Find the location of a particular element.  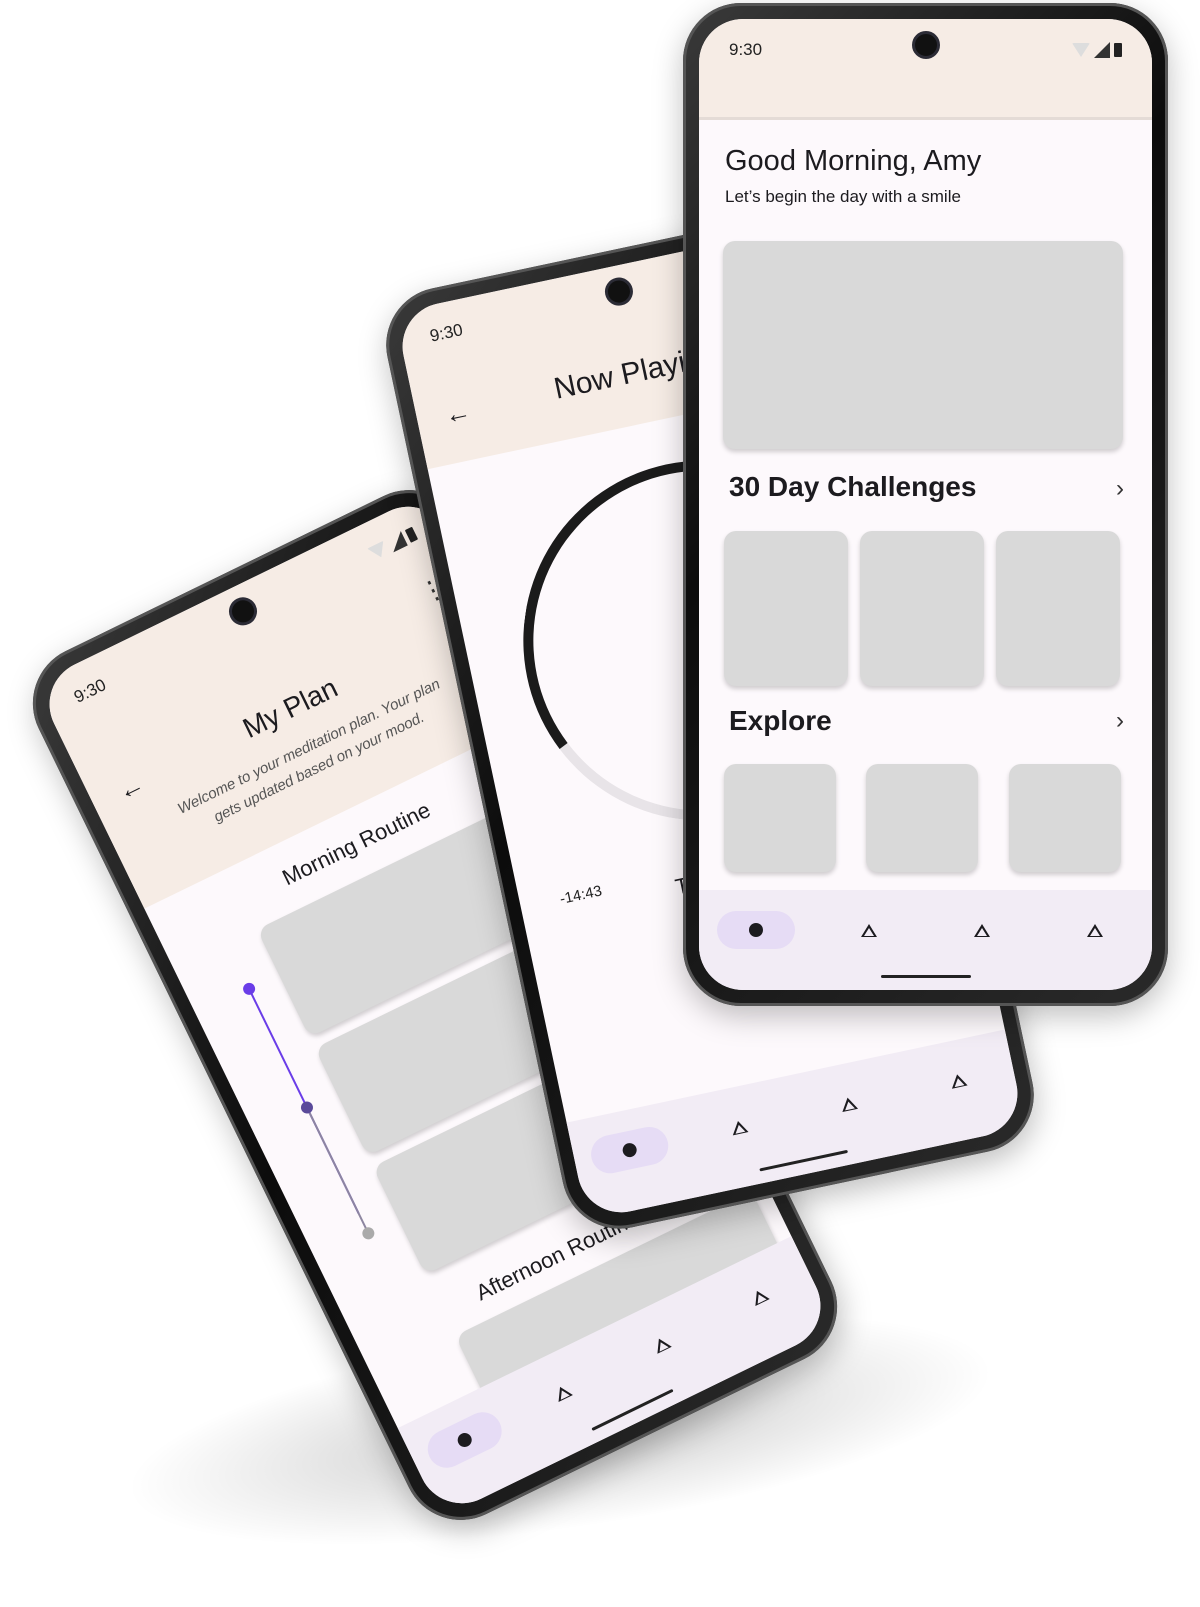

camera-icon is located at coordinates (925, 45).